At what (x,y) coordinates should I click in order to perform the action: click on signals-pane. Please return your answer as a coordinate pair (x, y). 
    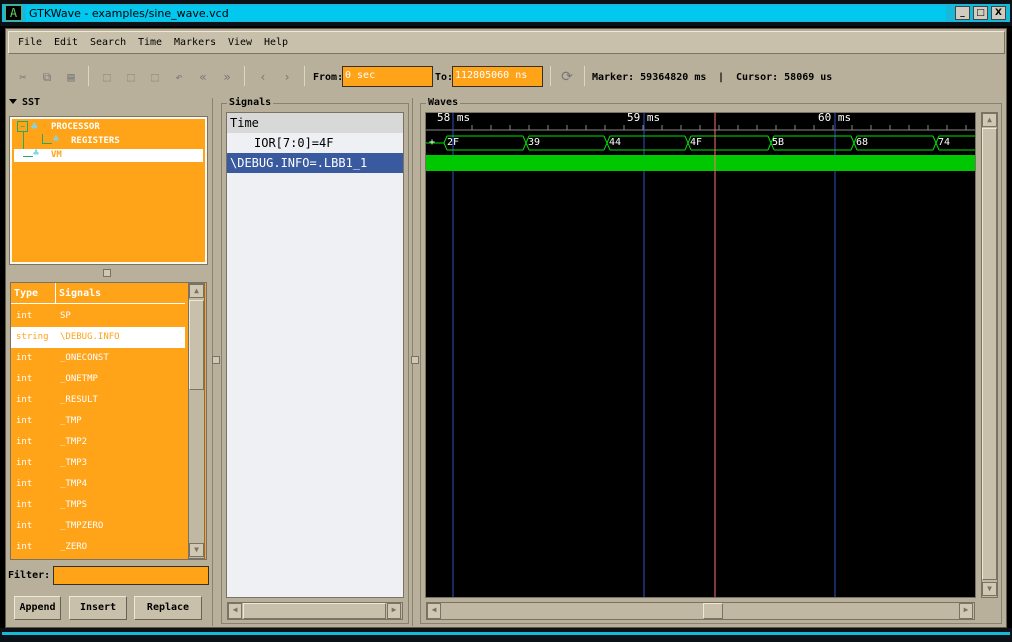
    Looking at the image, I should click on (315, 355).